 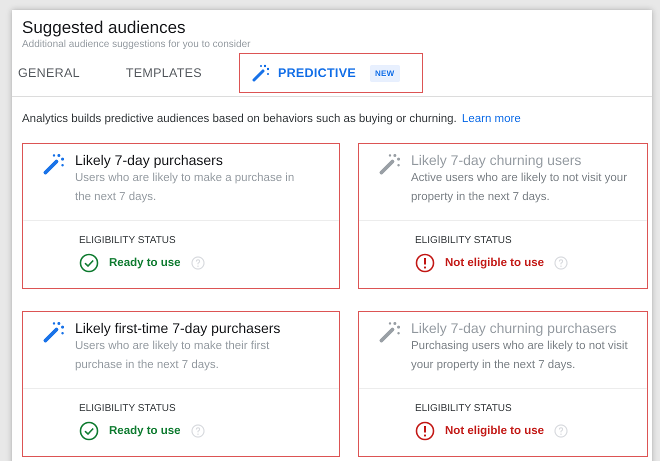 What do you see at coordinates (330, 73) in the screenshot?
I see `tab: PREDICTIVE NEW` at bounding box center [330, 73].